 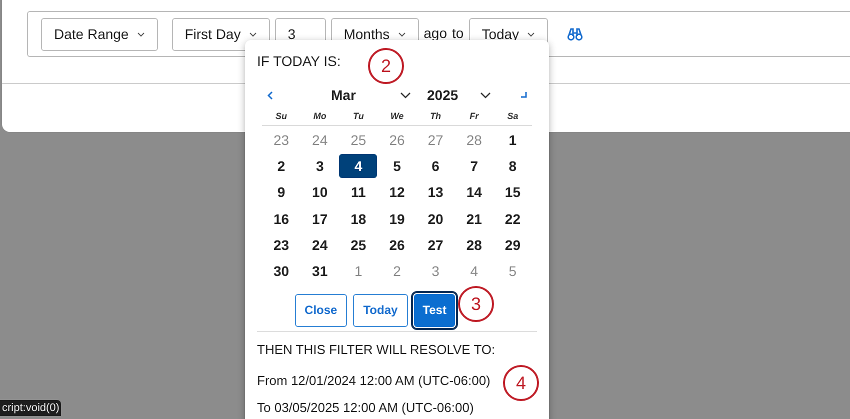 I want to click on result-line: From 12/01/2024 12:00 AM (UTC-06:00), so click(x=373, y=381).